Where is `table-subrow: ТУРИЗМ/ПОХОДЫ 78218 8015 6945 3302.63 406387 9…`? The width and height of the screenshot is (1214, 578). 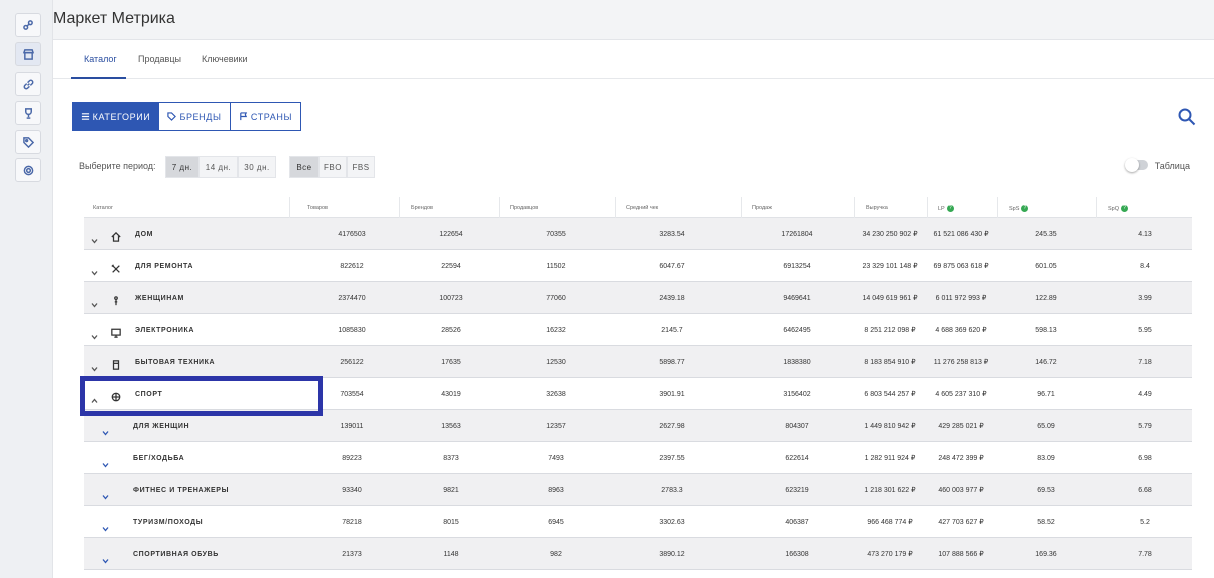
table-subrow: ТУРИЗМ/ПОХОДЫ 78218 8015 6945 3302.63 406387 9… is located at coordinates (638, 522).